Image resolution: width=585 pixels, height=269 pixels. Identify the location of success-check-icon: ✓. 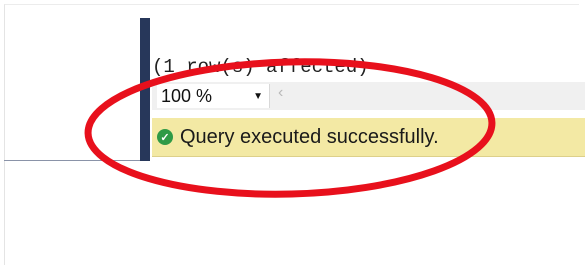
(165, 137).